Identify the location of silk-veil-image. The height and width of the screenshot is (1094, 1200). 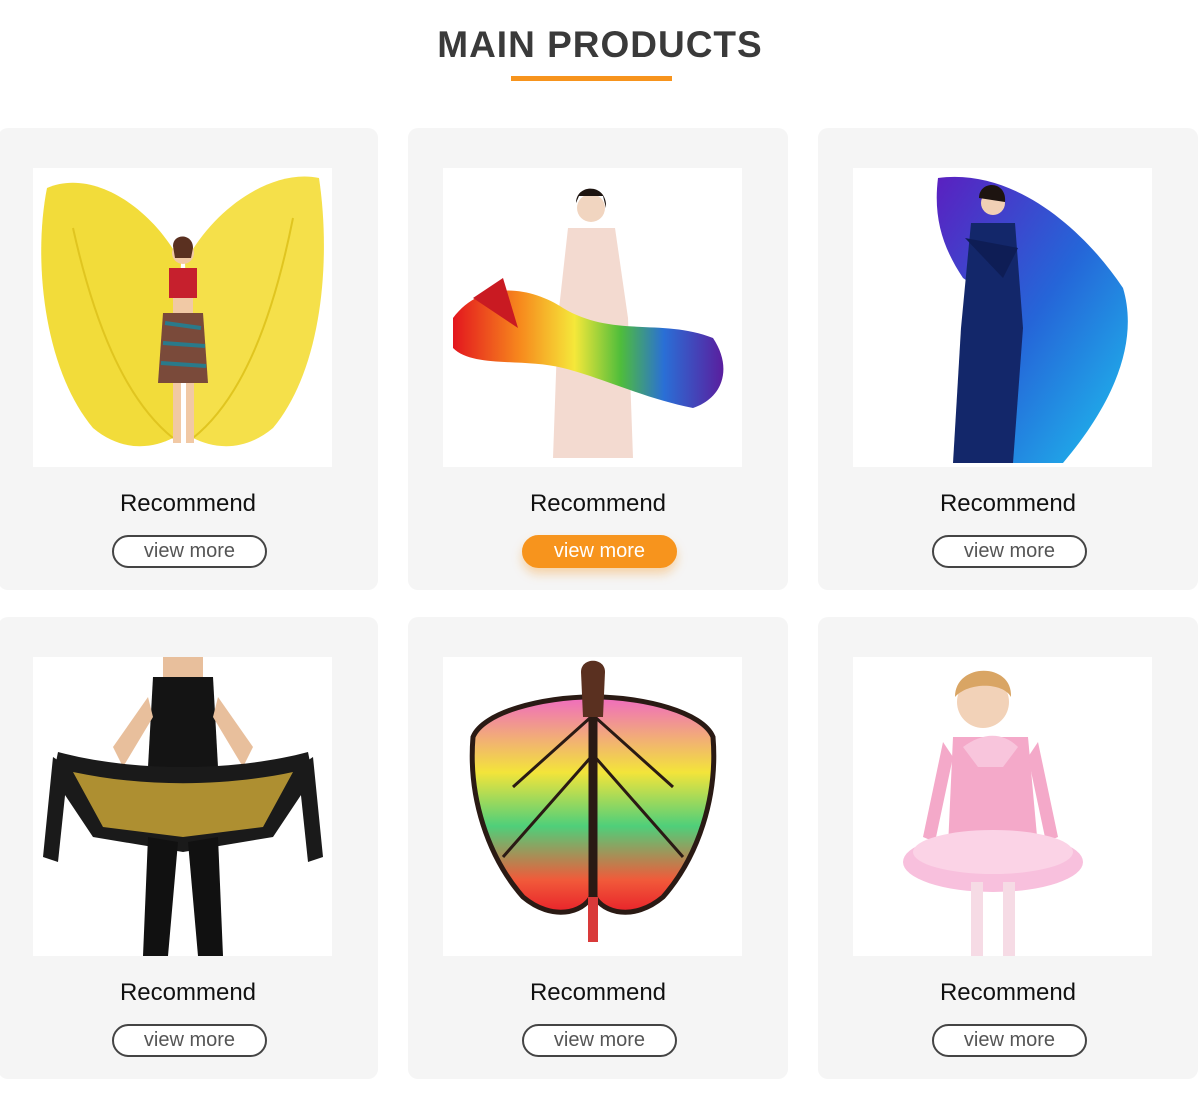
(1002, 317).